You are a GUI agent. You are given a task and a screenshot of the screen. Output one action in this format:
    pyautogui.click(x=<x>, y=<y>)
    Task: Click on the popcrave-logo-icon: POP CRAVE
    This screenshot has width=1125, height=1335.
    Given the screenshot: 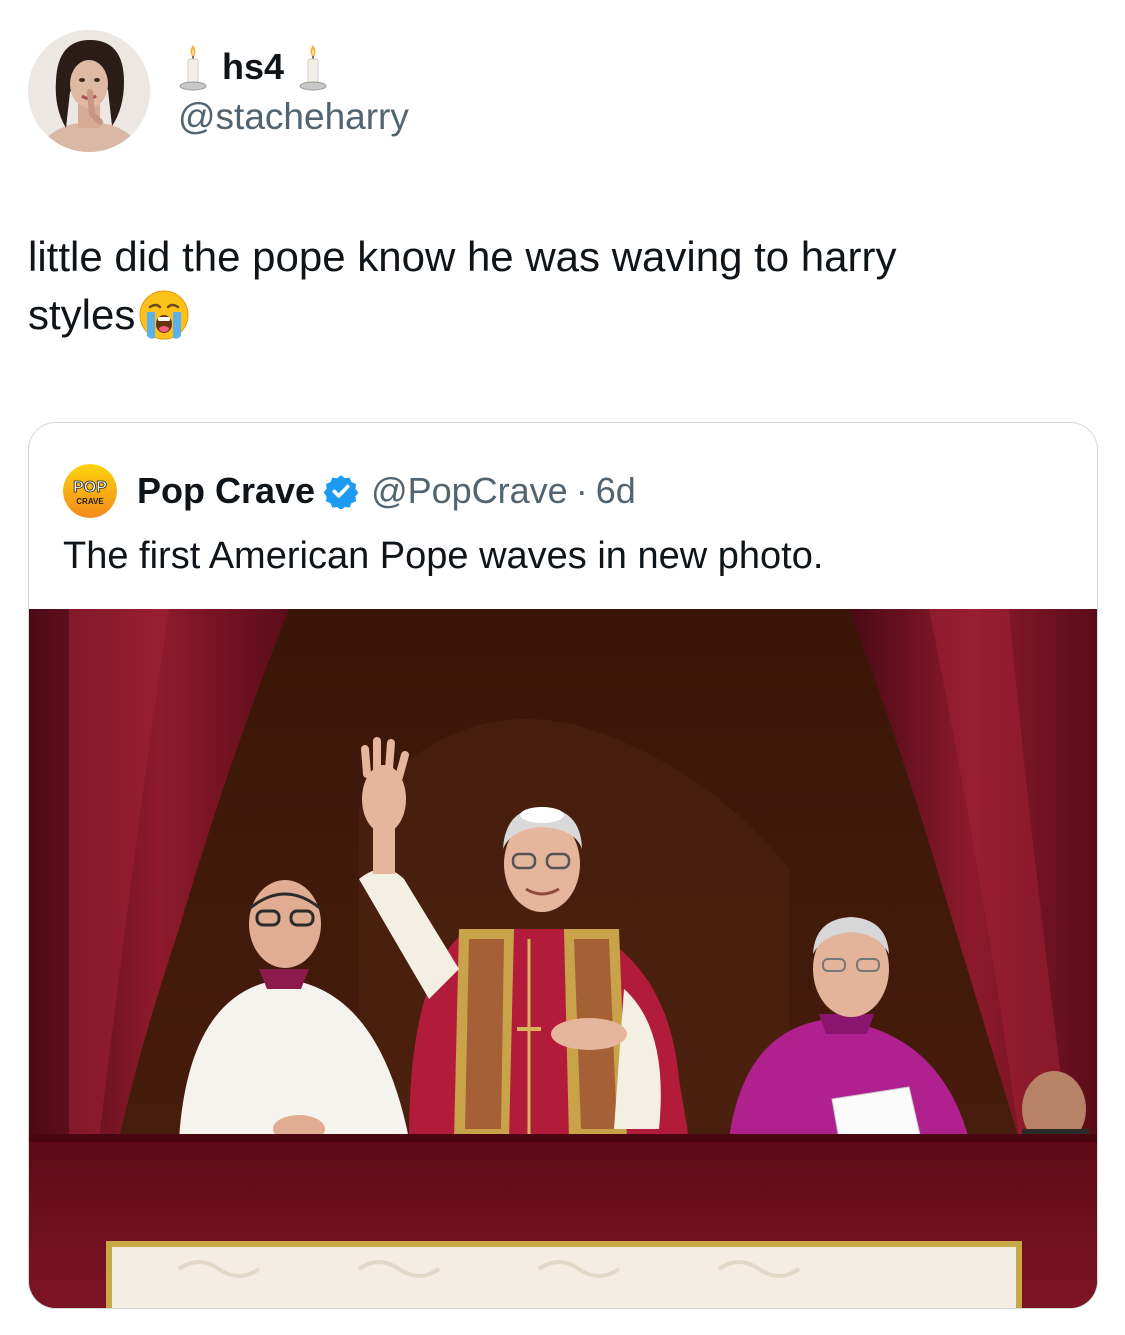 What is the action you would take?
    pyautogui.click(x=90, y=491)
    